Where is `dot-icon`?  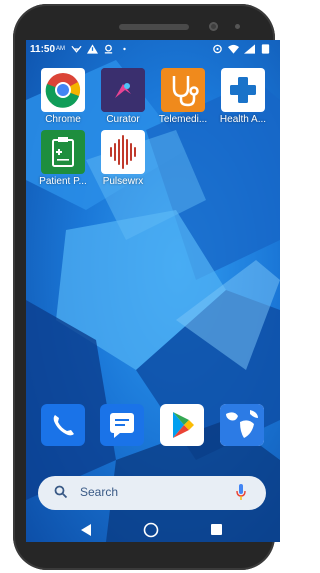
dot-icon is located at coordinates (124, 49).